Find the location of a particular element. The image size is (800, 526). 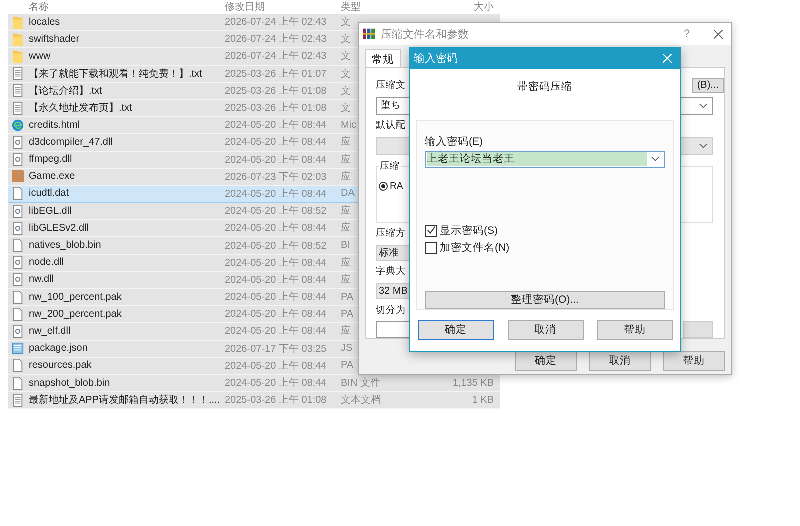

file-name: www is located at coordinates (40, 56).